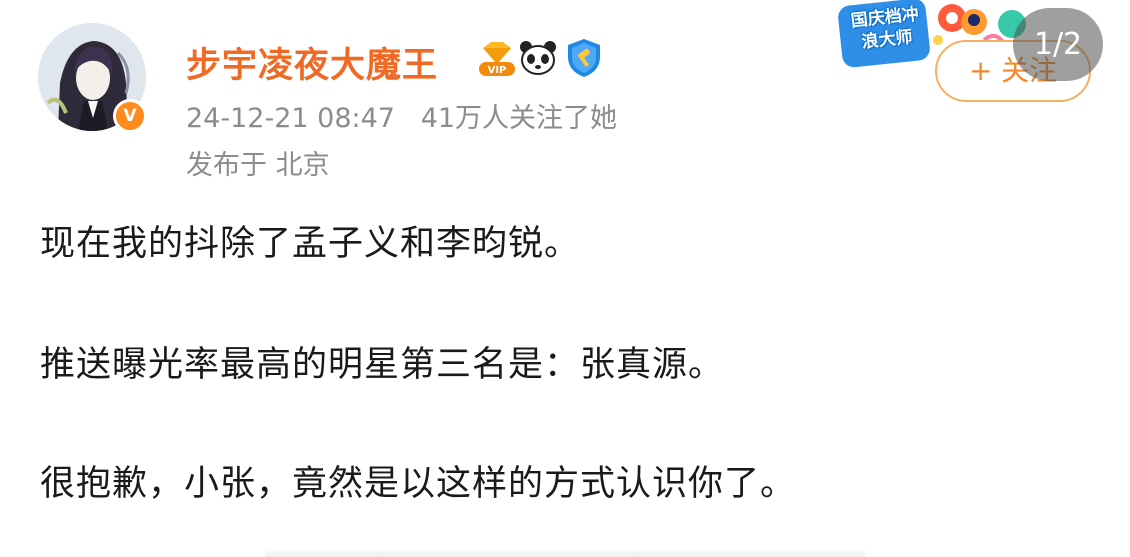 This screenshot has width=1130, height=557. Describe the element at coordinates (130, 116) in the screenshot. I see `verified-v-icon: V` at that location.